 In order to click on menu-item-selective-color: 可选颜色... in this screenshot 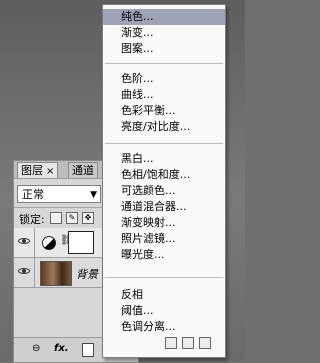, I will do `click(164, 191)`.